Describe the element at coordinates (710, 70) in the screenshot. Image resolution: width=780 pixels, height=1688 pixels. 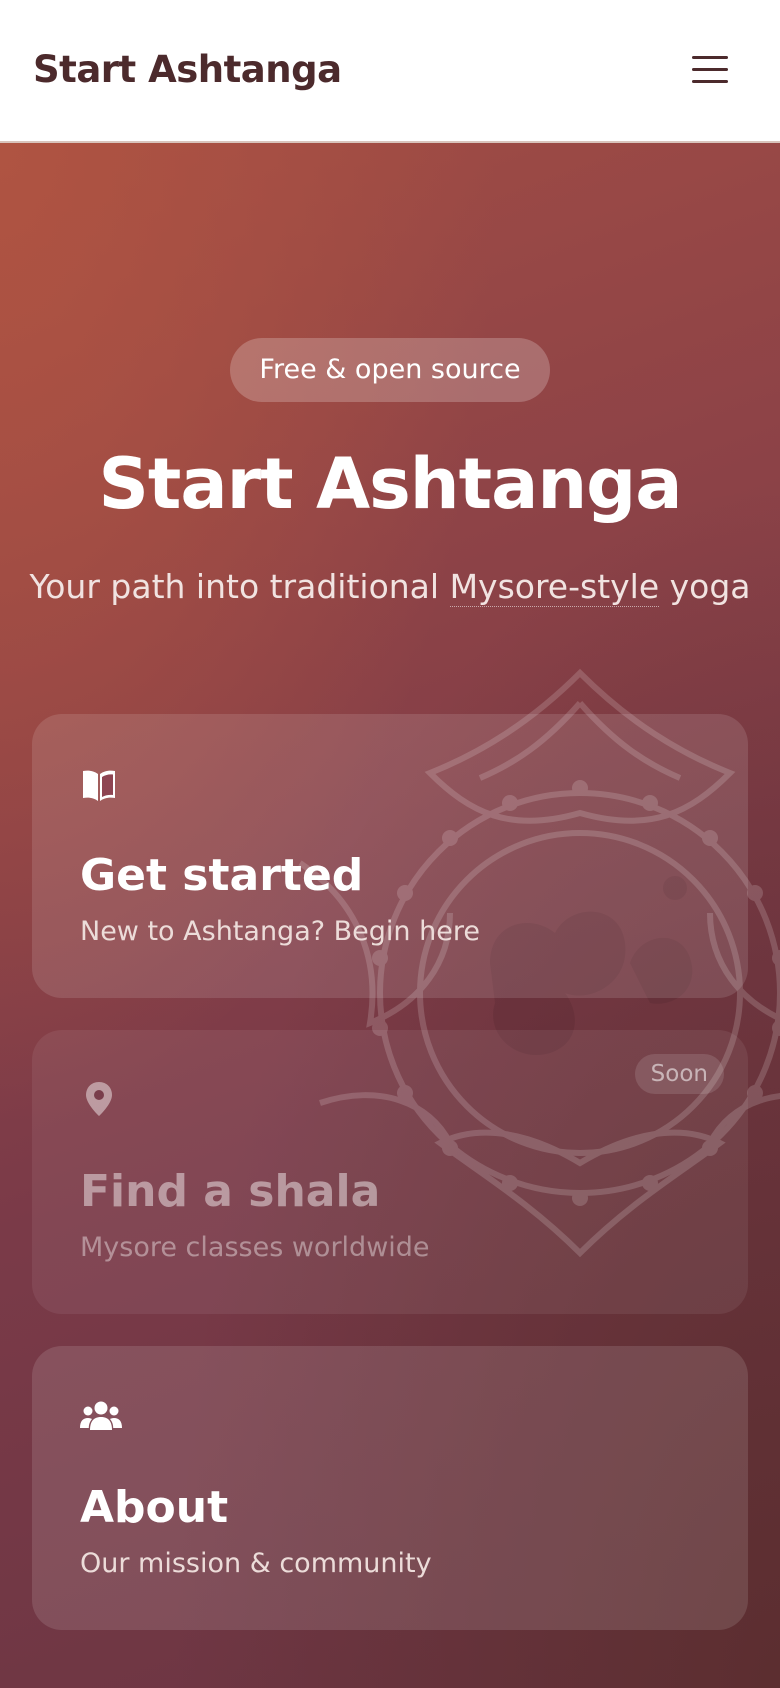
I see `menu-button` at that location.